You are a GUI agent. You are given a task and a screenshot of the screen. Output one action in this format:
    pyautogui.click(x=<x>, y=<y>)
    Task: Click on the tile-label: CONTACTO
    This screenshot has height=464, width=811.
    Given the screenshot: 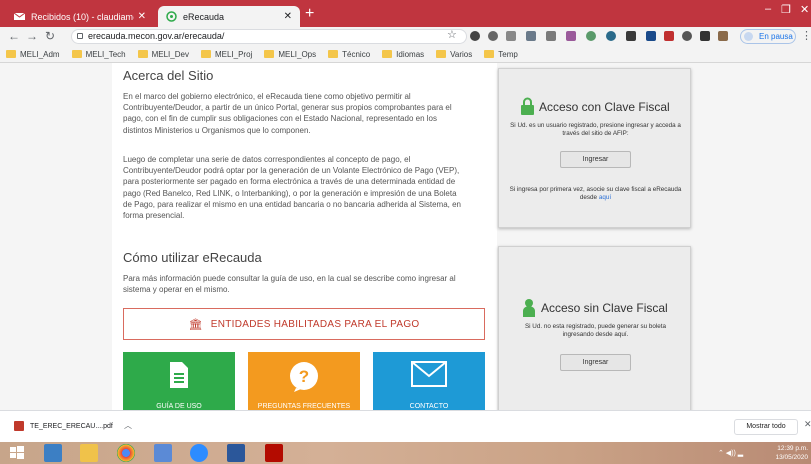 What is the action you would take?
    pyautogui.click(x=429, y=406)
    